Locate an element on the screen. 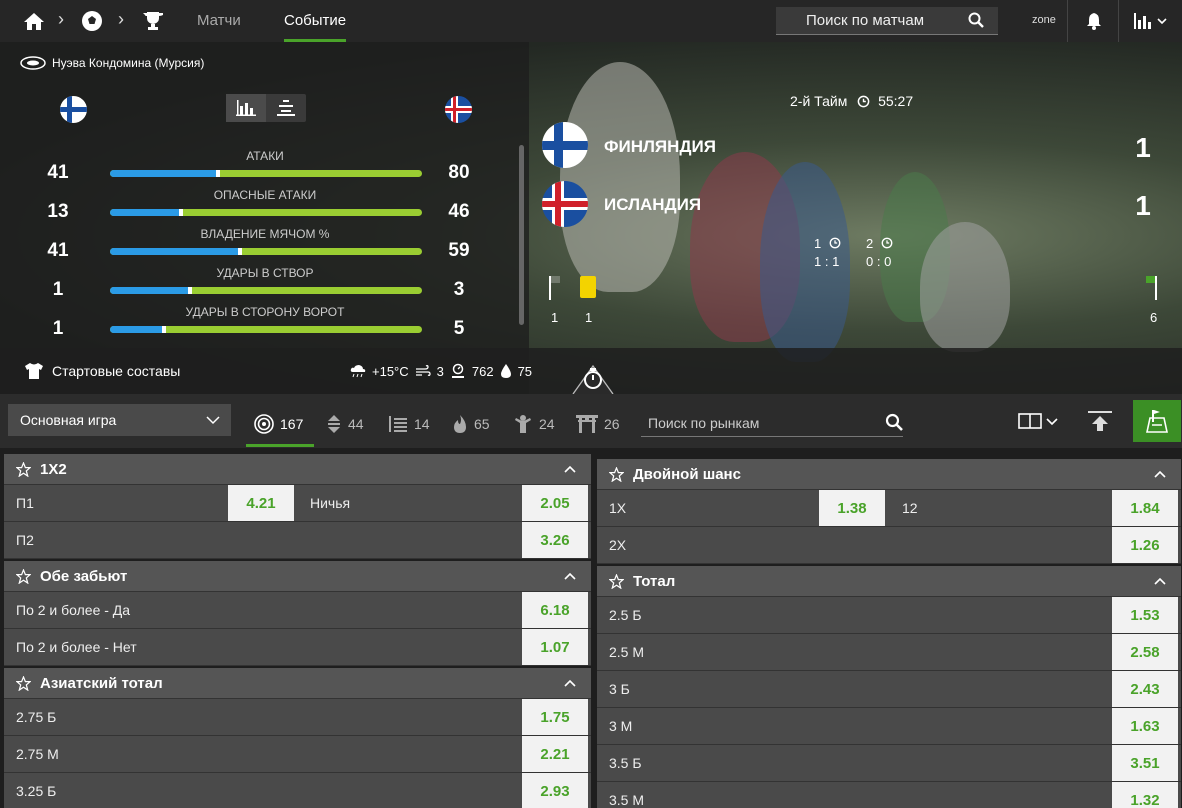  team2-score: 1 is located at coordinates (1143, 205).